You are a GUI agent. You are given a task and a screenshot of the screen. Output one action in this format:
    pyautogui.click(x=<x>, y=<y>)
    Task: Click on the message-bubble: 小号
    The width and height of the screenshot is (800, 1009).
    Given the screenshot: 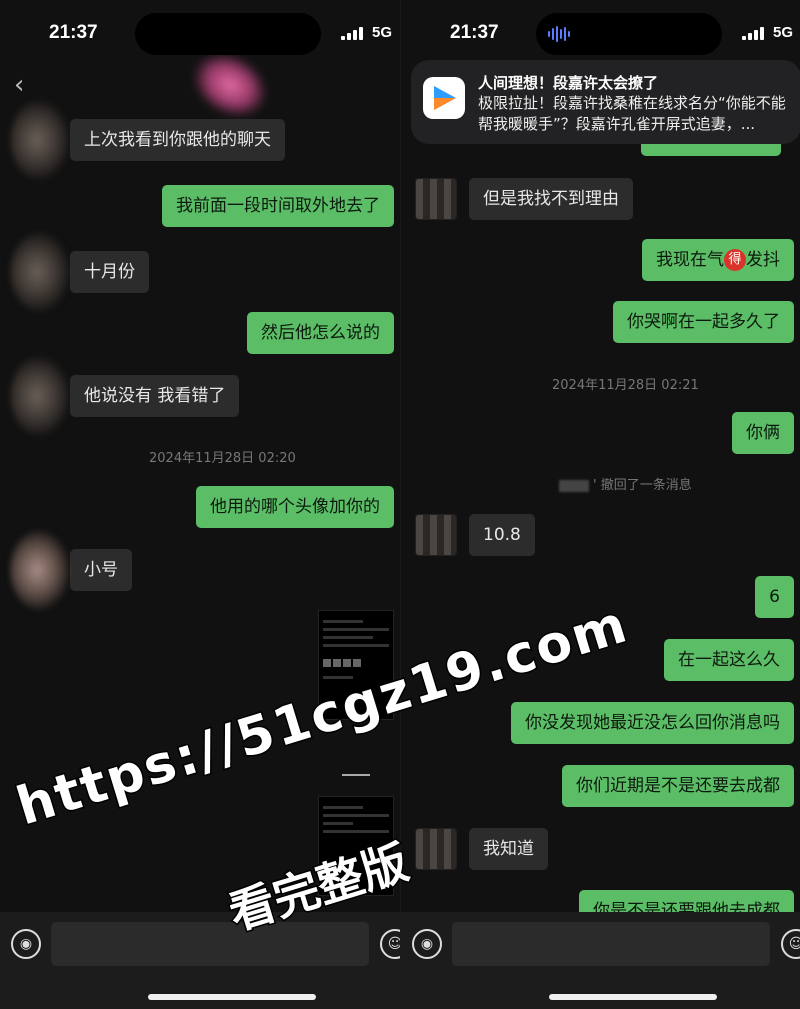 What is the action you would take?
    pyautogui.click(x=101, y=570)
    